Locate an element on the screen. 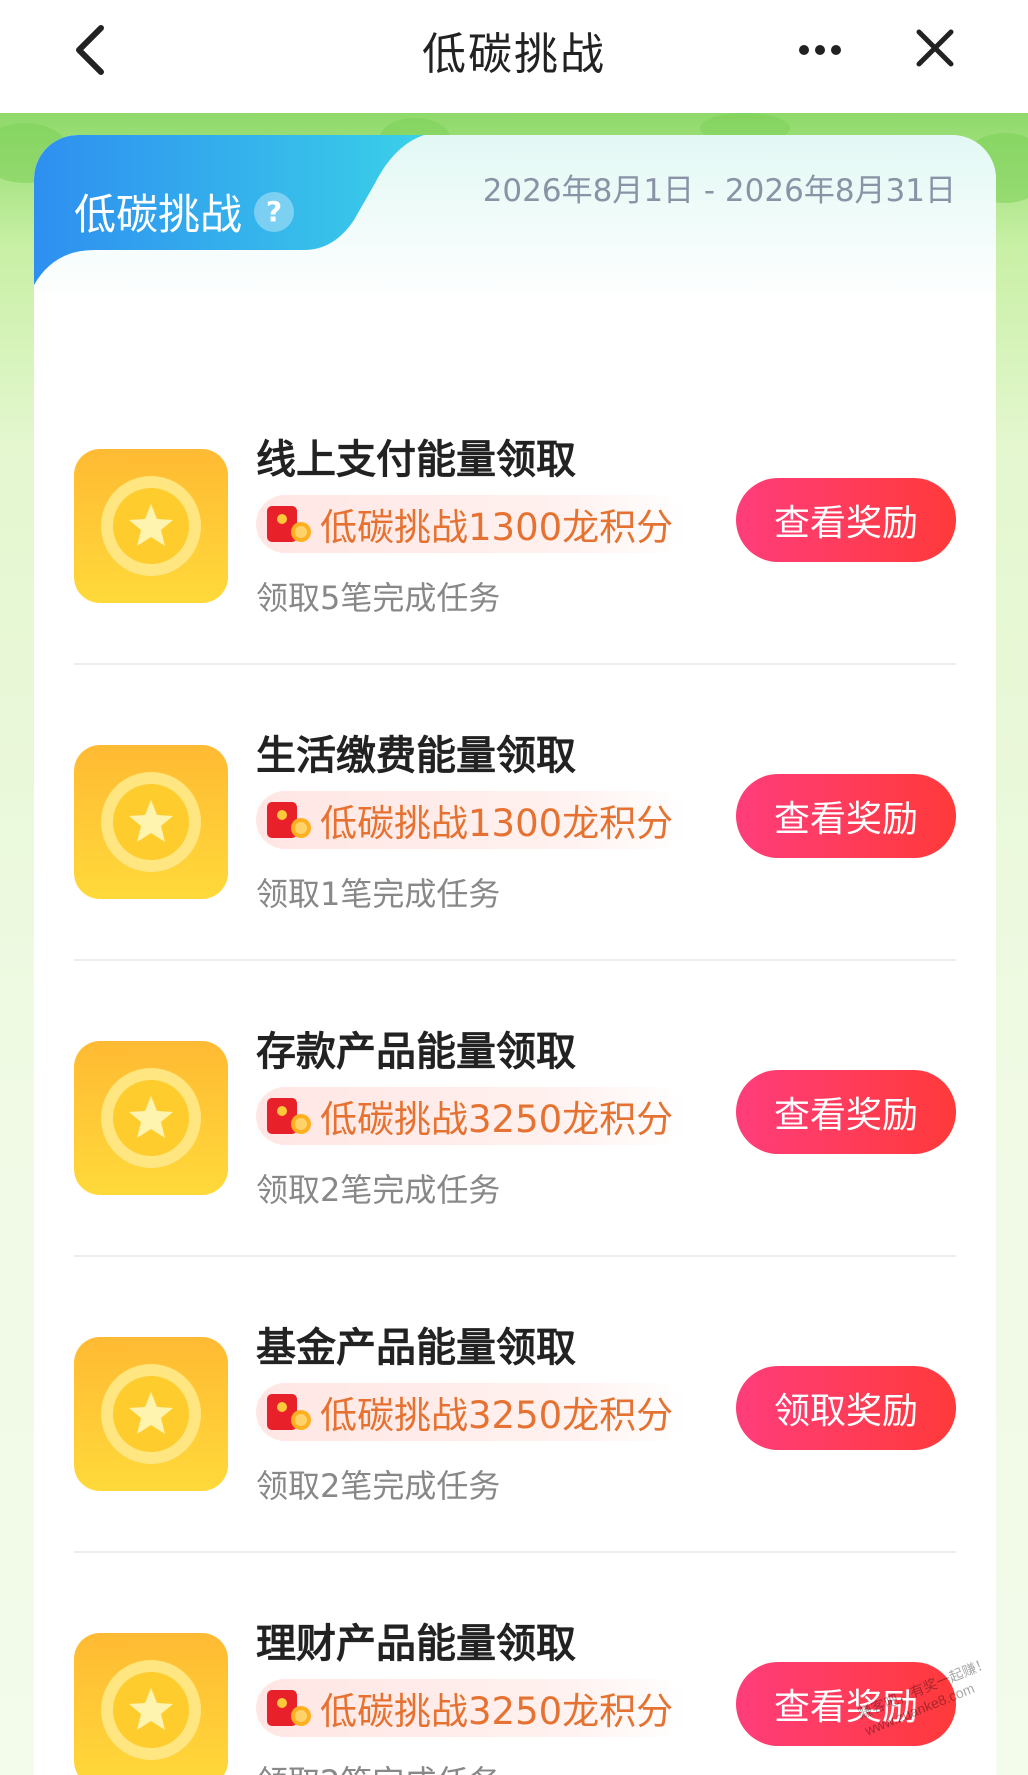 The width and height of the screenshot is (1028, 1775). top-navbar: 低碳挑战 is located at coordinates (514, 56).